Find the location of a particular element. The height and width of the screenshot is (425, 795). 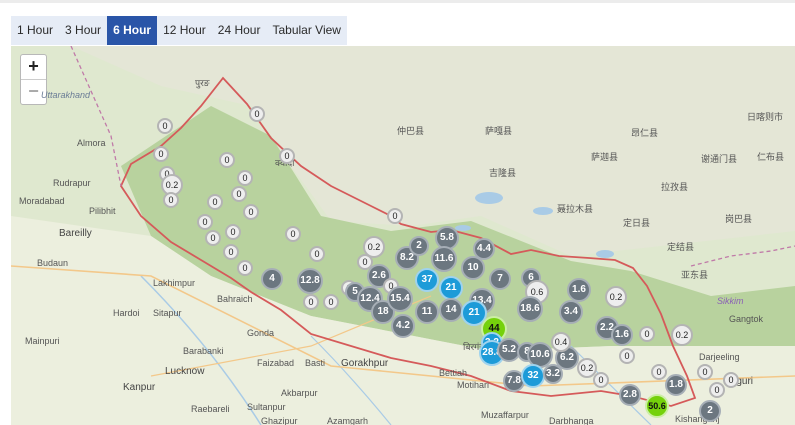

rainfall-marker: 50.6 is located at coordinates (657, 406).